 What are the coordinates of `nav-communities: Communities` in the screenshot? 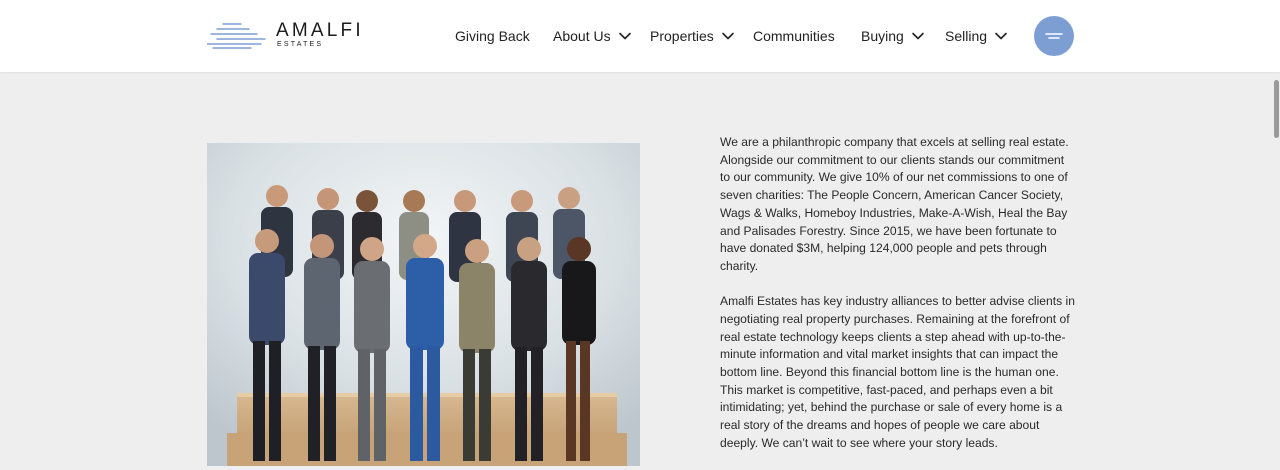 It's located at (794, 36).